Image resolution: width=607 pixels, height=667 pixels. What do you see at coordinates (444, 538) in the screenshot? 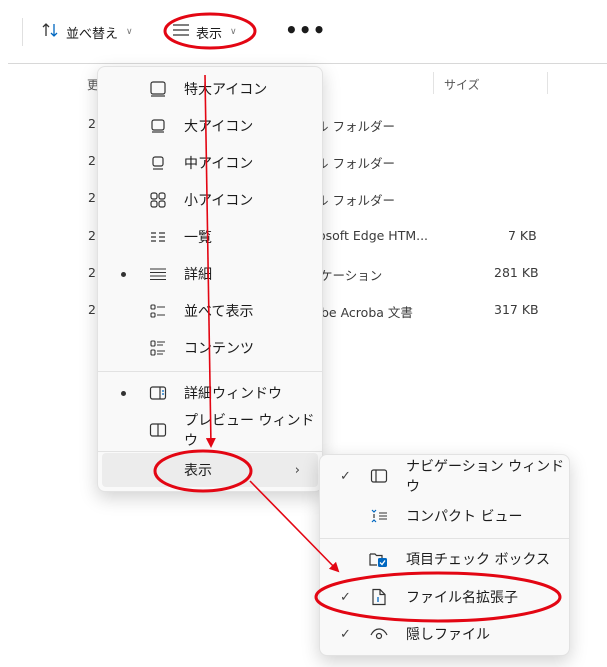
I see `submenu-separator` at bounding box center [444, 538].